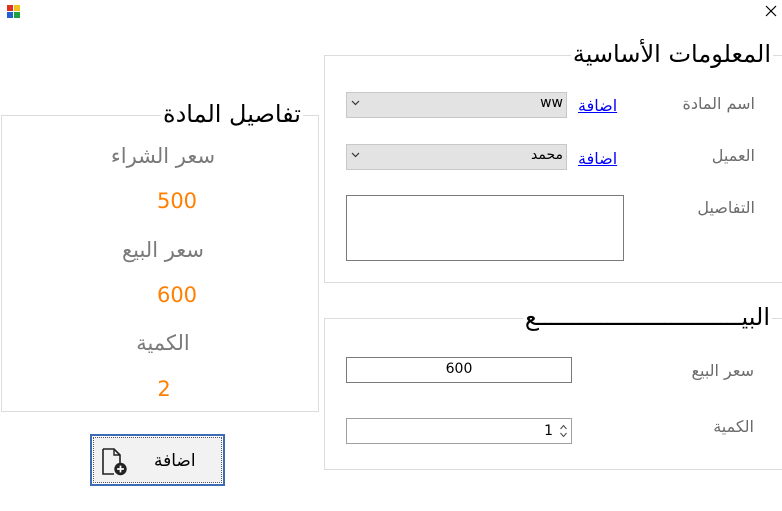 The image size is (782, 511). Describe the element at coordinates (647, 317) in the screenshot. I see `sale-title: البيـــــــــــــــــــــــــــــع` at that location.